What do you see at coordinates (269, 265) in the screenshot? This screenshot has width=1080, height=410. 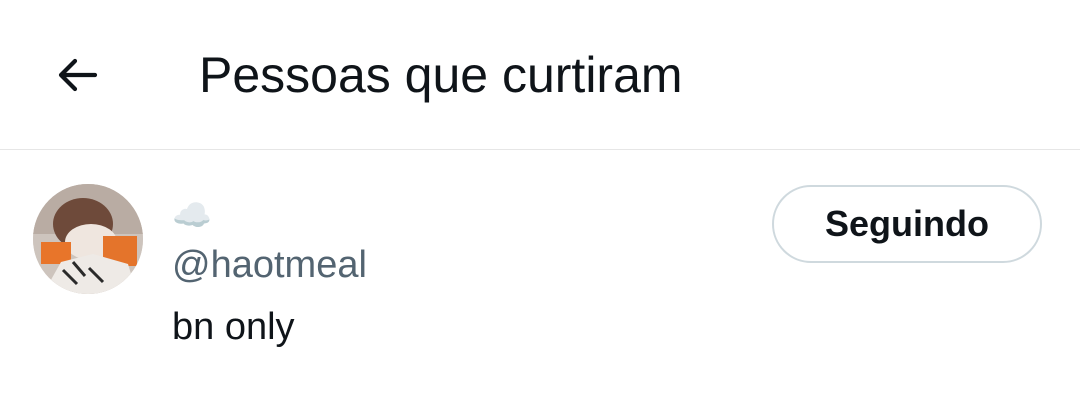 I see `user-handle: @haotmeal` at bounding box center [269, 265].